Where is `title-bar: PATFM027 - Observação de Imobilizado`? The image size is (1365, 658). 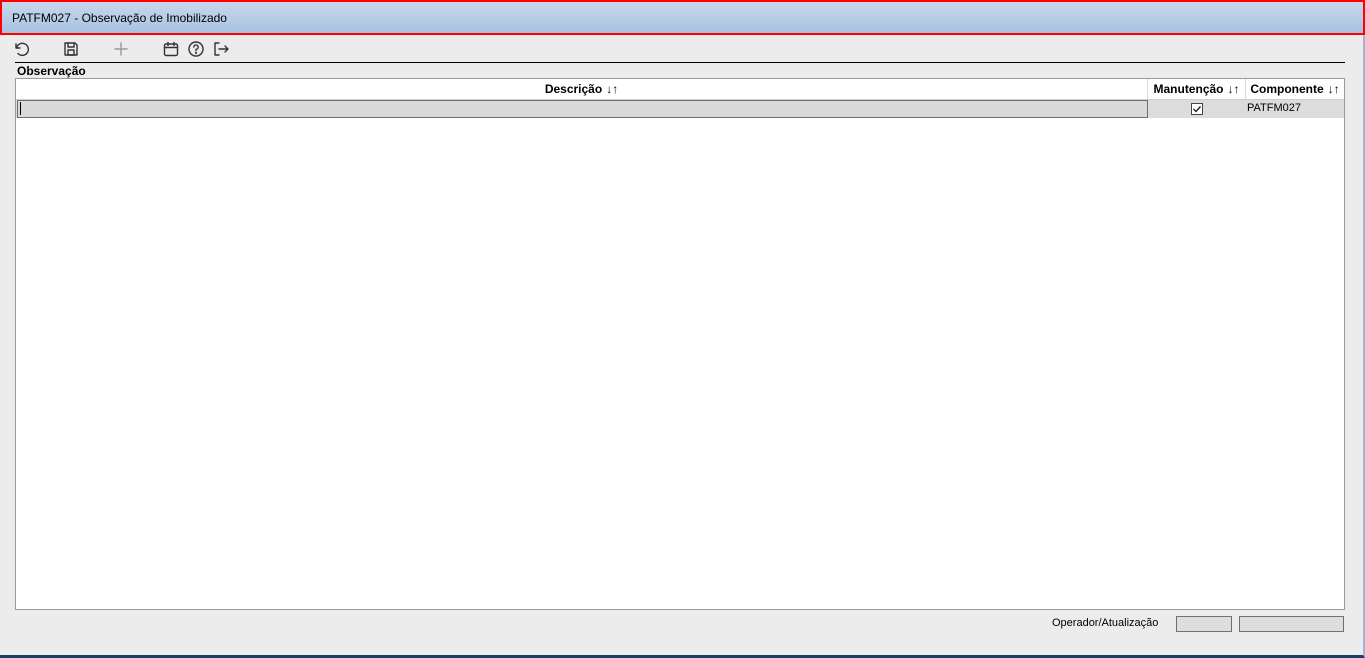 title-bar: PATFM027 - Observação de Imobilizado is located at coordinates (682, 17).